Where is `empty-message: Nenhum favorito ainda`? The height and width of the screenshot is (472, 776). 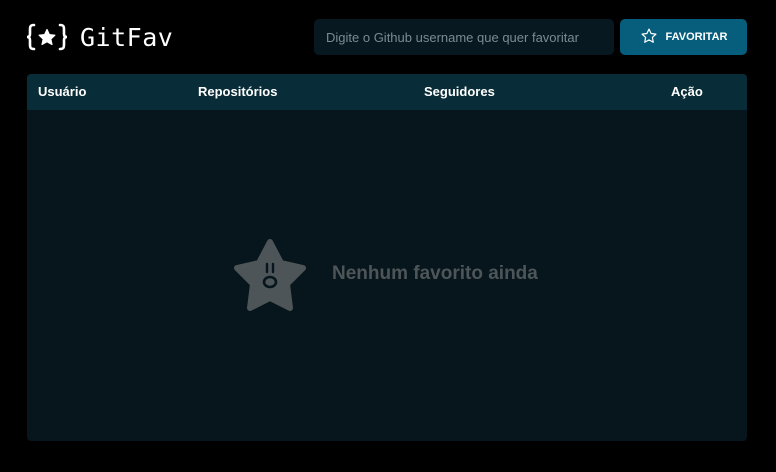
empty-message: Nenhum favorito ainda is located at coordinates (435, 273).